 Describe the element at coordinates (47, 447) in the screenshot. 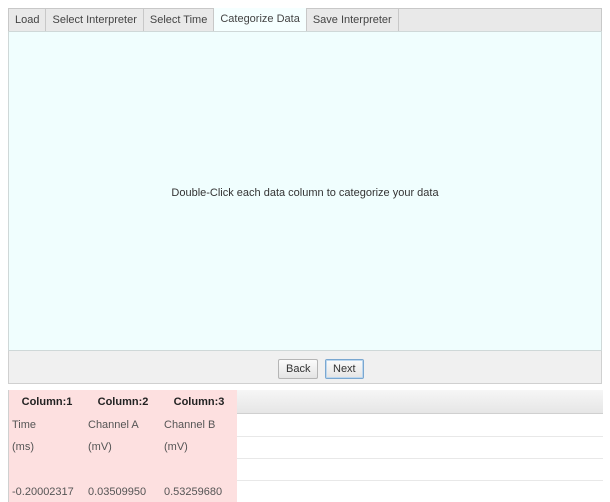

I see `grid-cell: (ms)` at that location.